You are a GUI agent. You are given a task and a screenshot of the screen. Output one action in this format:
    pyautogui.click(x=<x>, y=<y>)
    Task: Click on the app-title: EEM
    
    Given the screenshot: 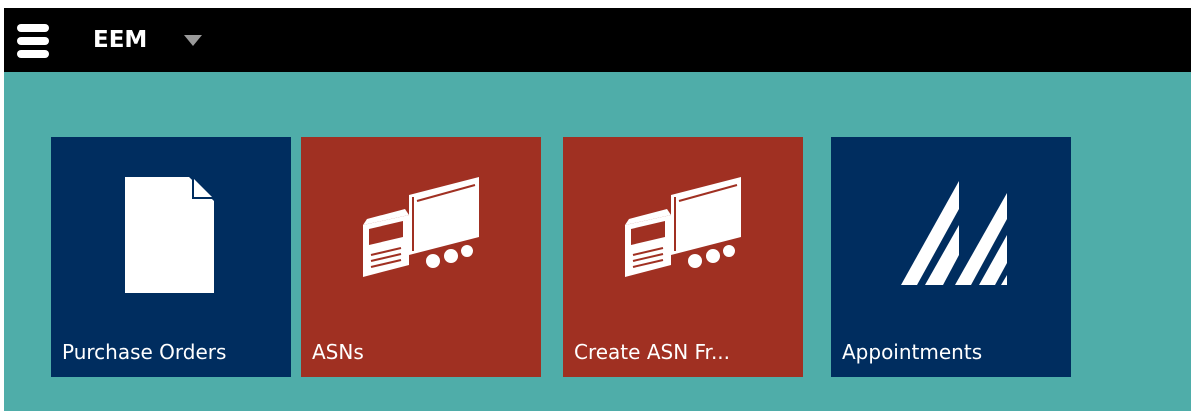 What is the action you would take?
    pyautogui.click(x=120, y=40)
    